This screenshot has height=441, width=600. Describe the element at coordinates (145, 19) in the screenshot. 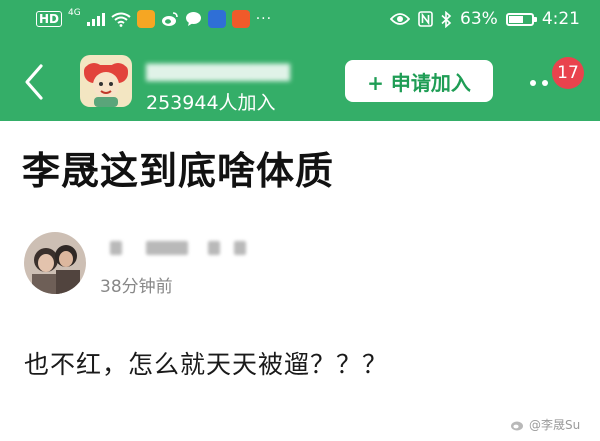

I see `app-notification-icon` at that location.